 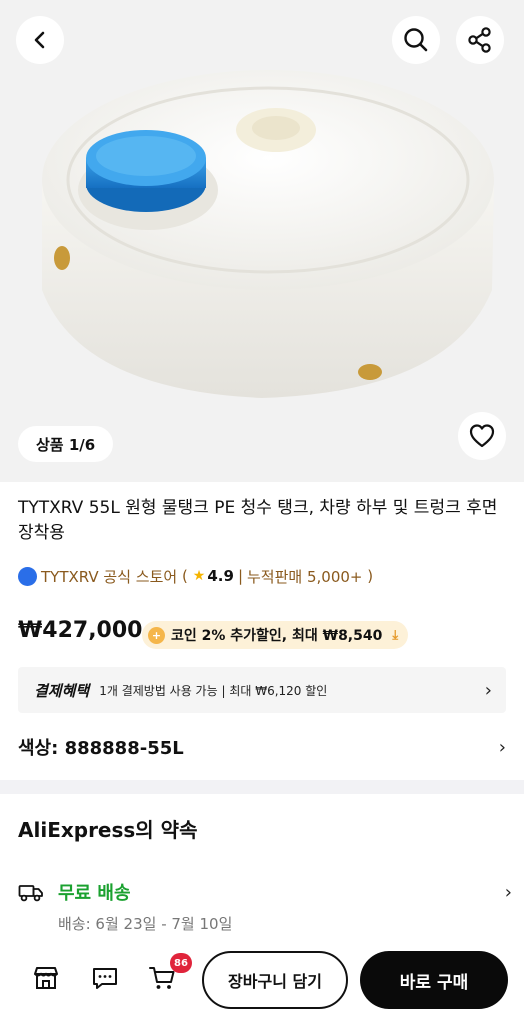 I want to click on share-button, so click(x=480, y=40).